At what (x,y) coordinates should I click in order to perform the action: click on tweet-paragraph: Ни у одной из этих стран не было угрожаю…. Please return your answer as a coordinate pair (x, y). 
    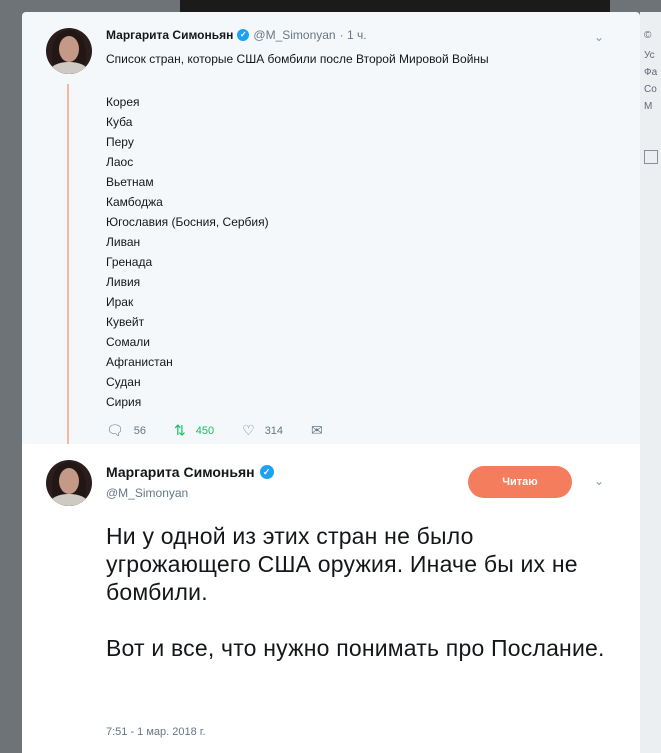
    Looking at the image, I should click on (342, 564).